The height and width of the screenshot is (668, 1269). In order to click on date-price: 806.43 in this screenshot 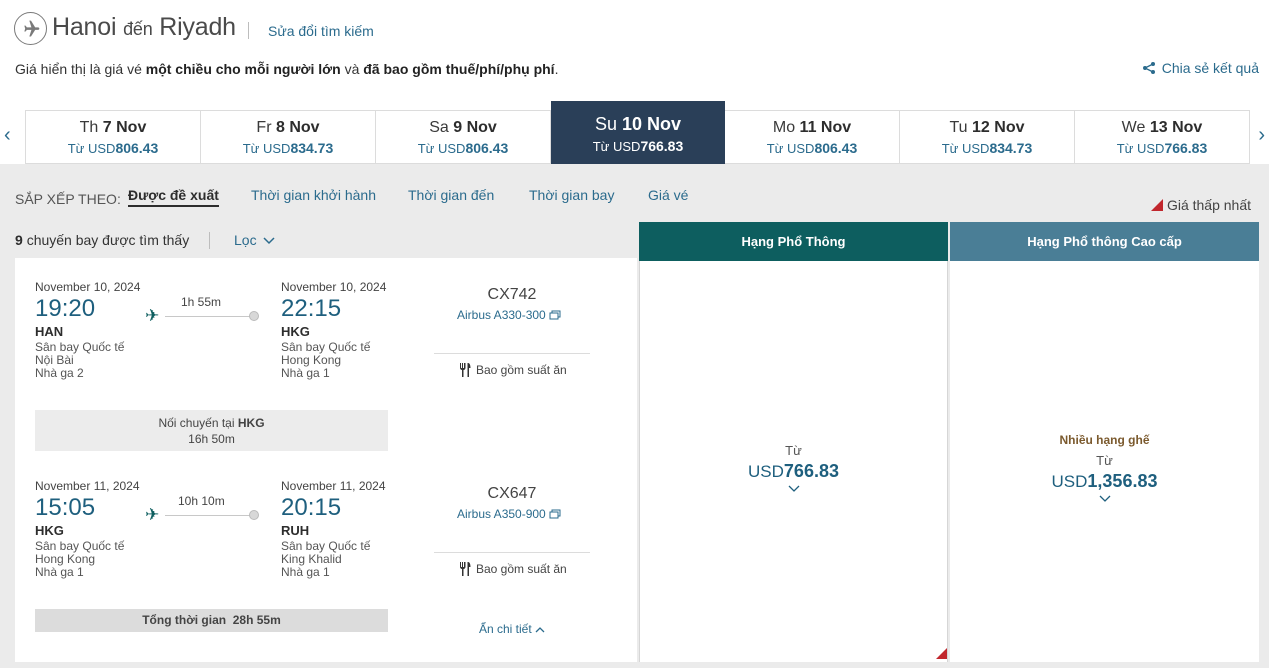, I will do `click(836, 148)`.